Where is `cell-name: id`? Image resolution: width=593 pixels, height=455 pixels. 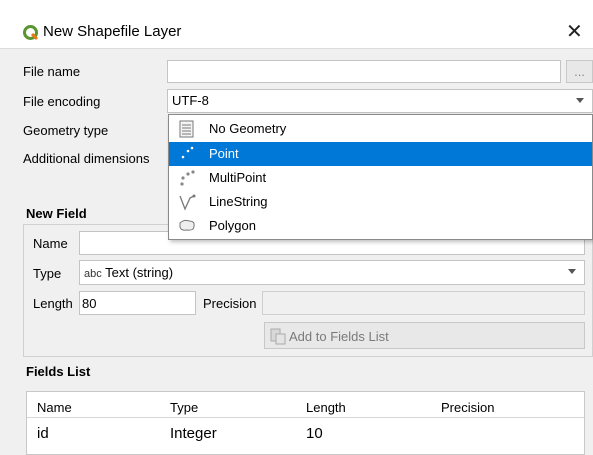 cell-name: id is located at coordinates (43, 433).